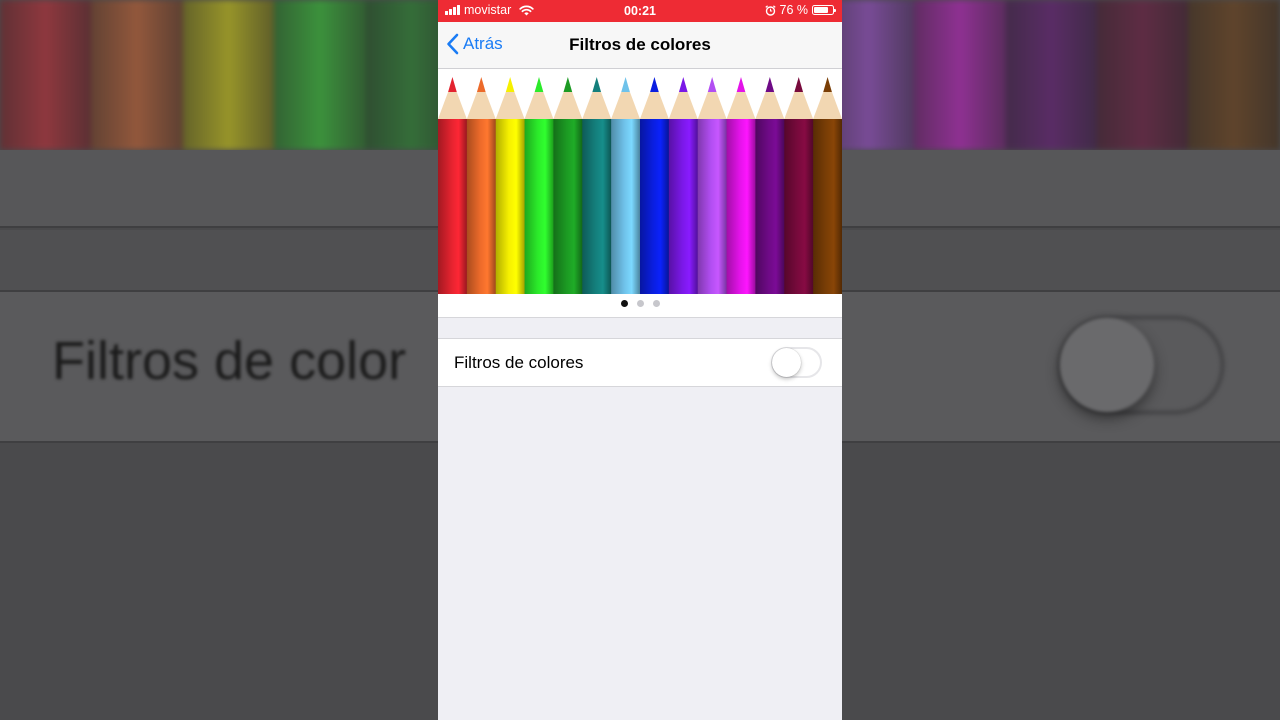 This screenshot has width=1280, height=720. Describe the element at coordinates (786, 362) in the screenshot. I see `toggle-knob` at that location.